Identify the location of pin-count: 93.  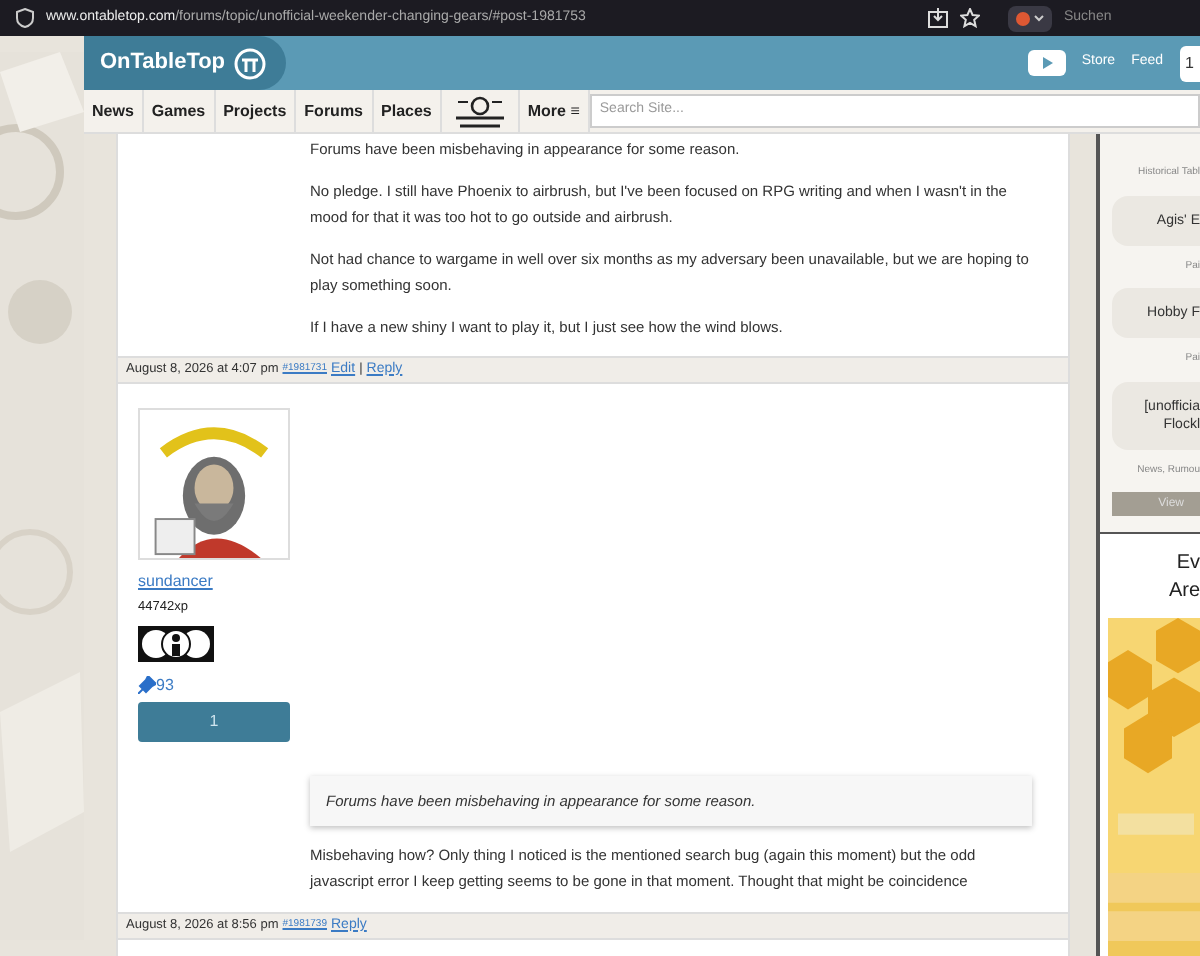
(165, 685).